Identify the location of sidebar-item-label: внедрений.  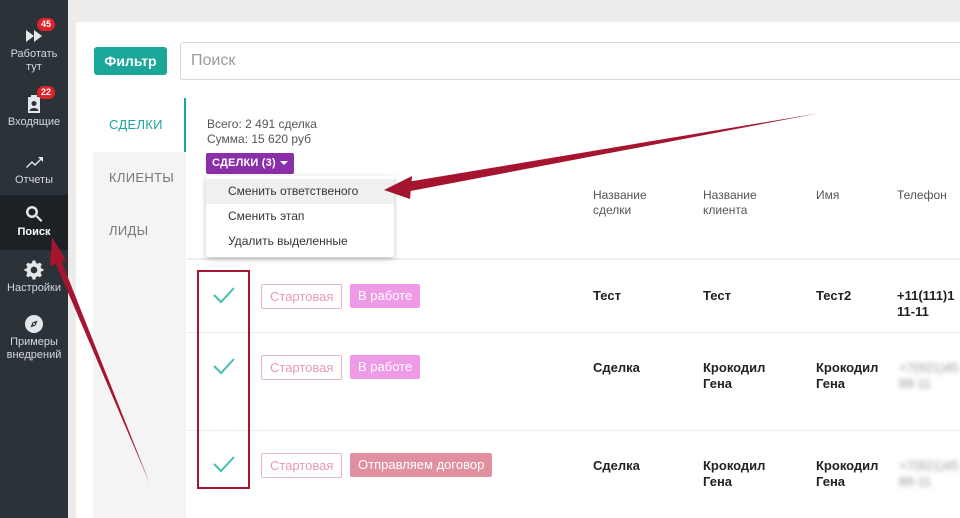
(34, 355).